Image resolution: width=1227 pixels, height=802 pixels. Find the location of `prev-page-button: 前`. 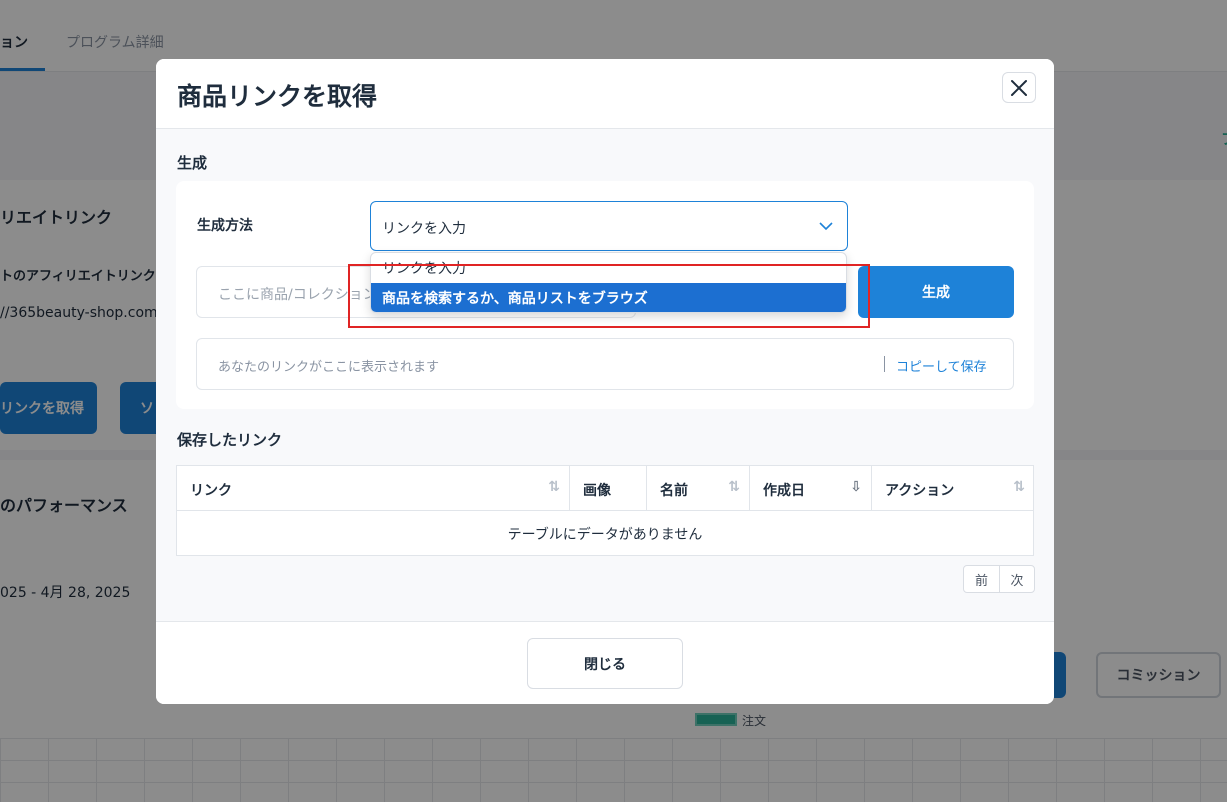

prev-page-button: 前 is located at coordinates (981, 579).